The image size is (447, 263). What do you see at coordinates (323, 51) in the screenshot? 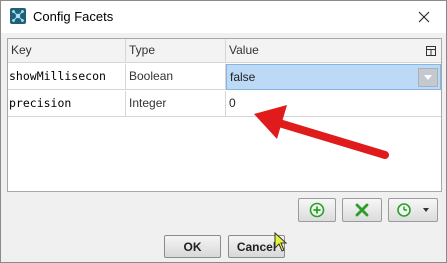
I see `column-header-value: Value` at bounding box center [323, 51].